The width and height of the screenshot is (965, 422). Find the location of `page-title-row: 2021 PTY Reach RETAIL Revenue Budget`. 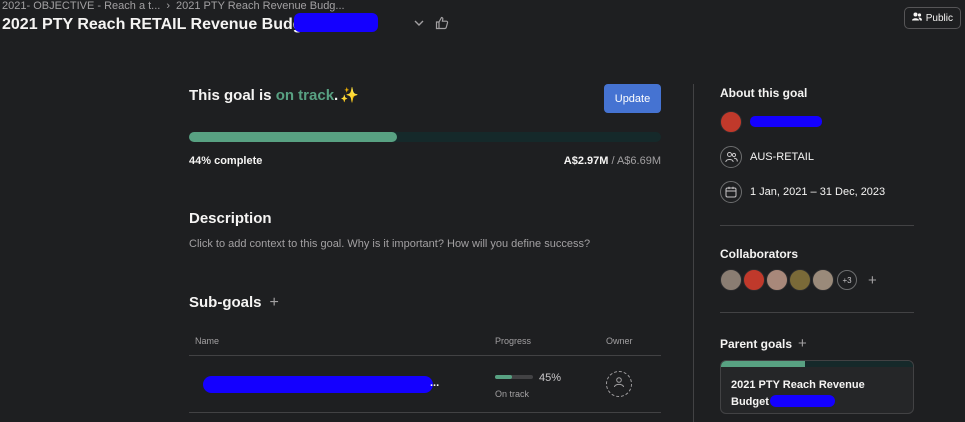

page-title-row: 2021 PTY Reach RETAIL Revenue Budget is located at coordinates (225, 25).